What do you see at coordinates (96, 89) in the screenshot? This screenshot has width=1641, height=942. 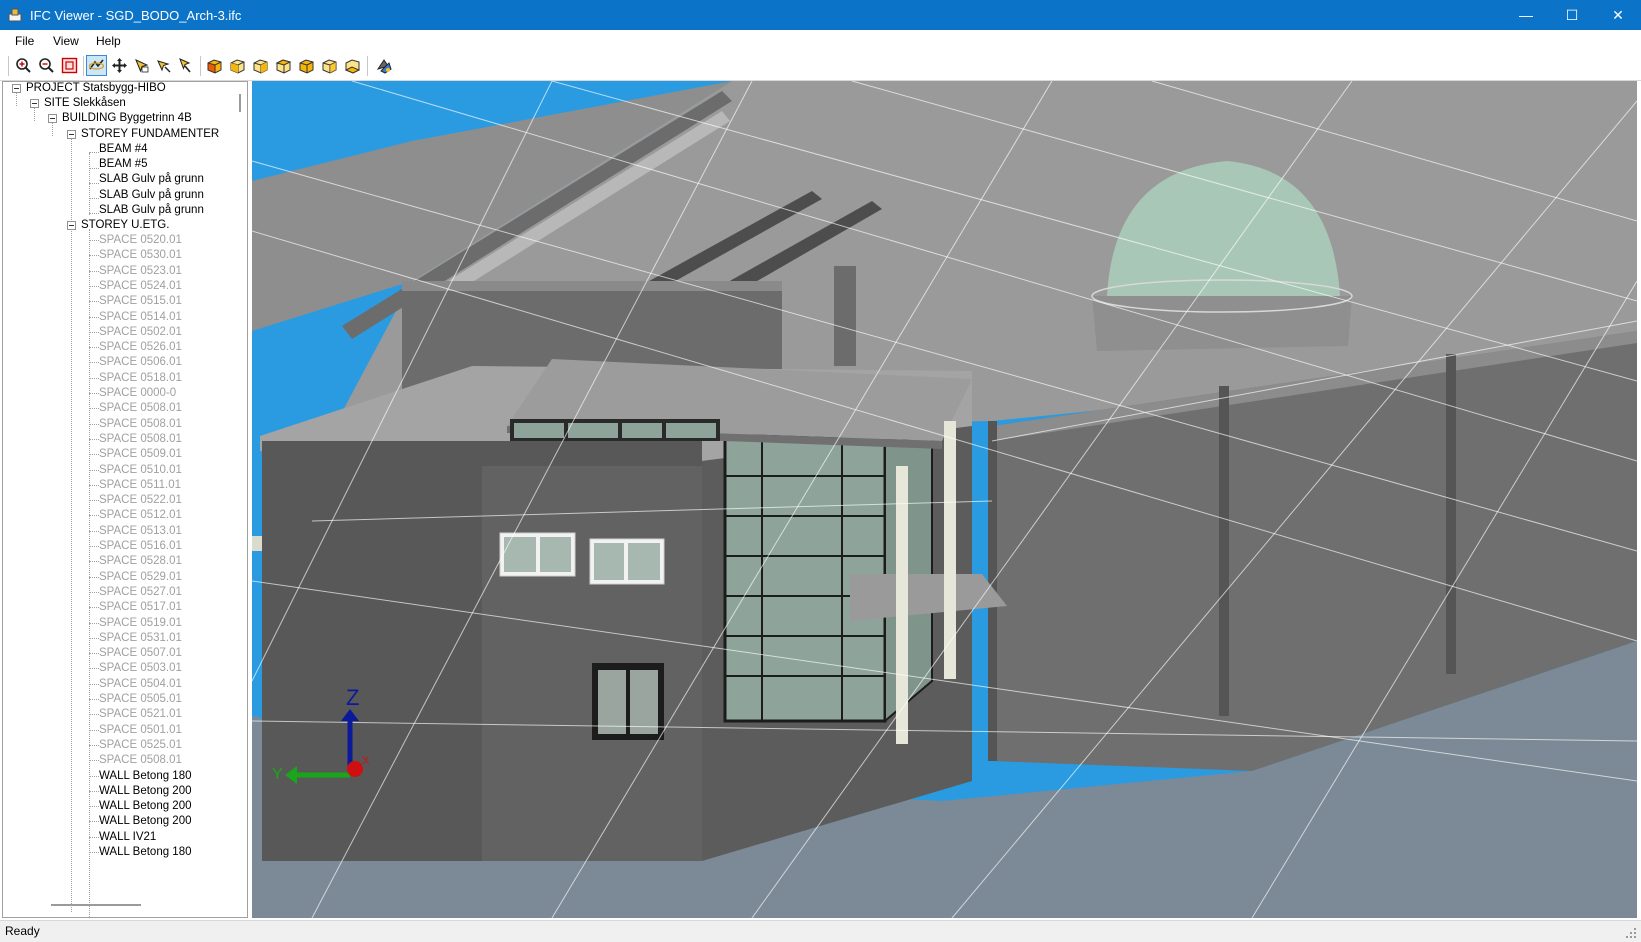 I see `tree-project: PROJECT Statsbygg-HIBO` at bounding box center [96, 89].